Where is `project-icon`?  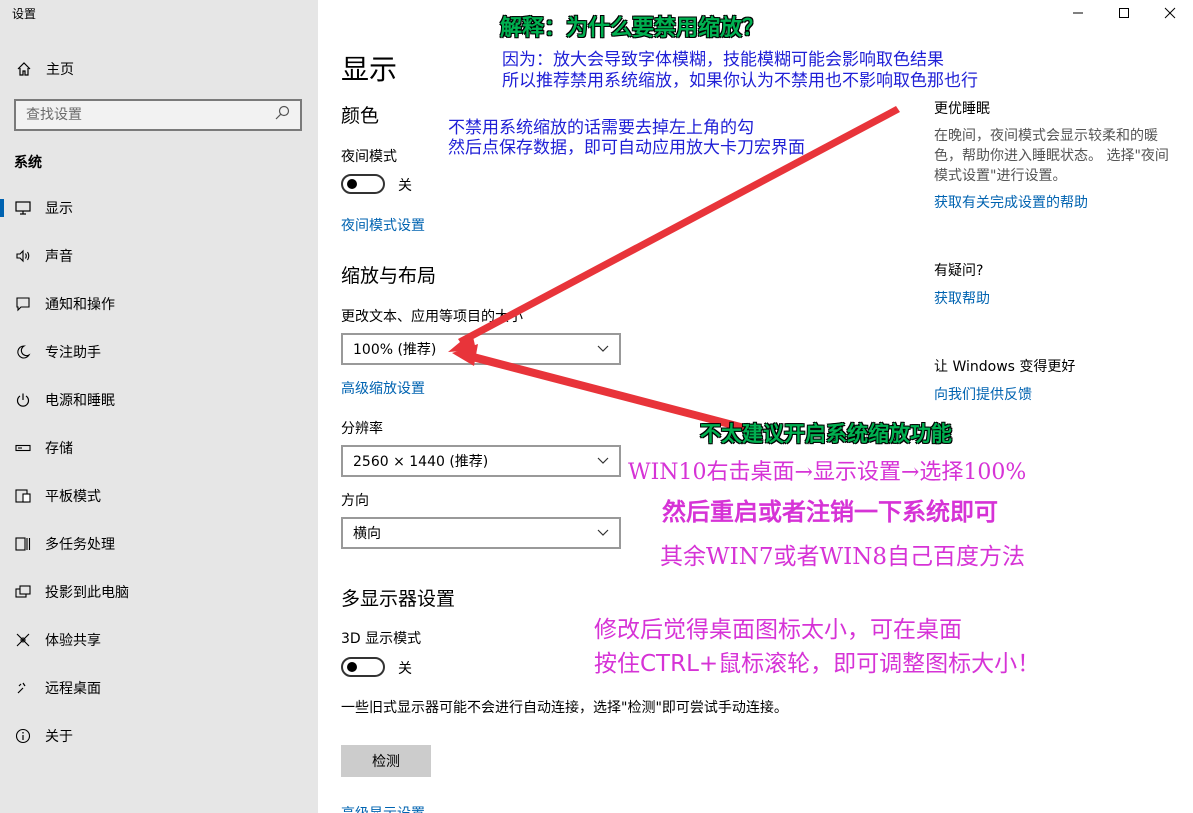 project-icon is located at coordinates (23, 592).